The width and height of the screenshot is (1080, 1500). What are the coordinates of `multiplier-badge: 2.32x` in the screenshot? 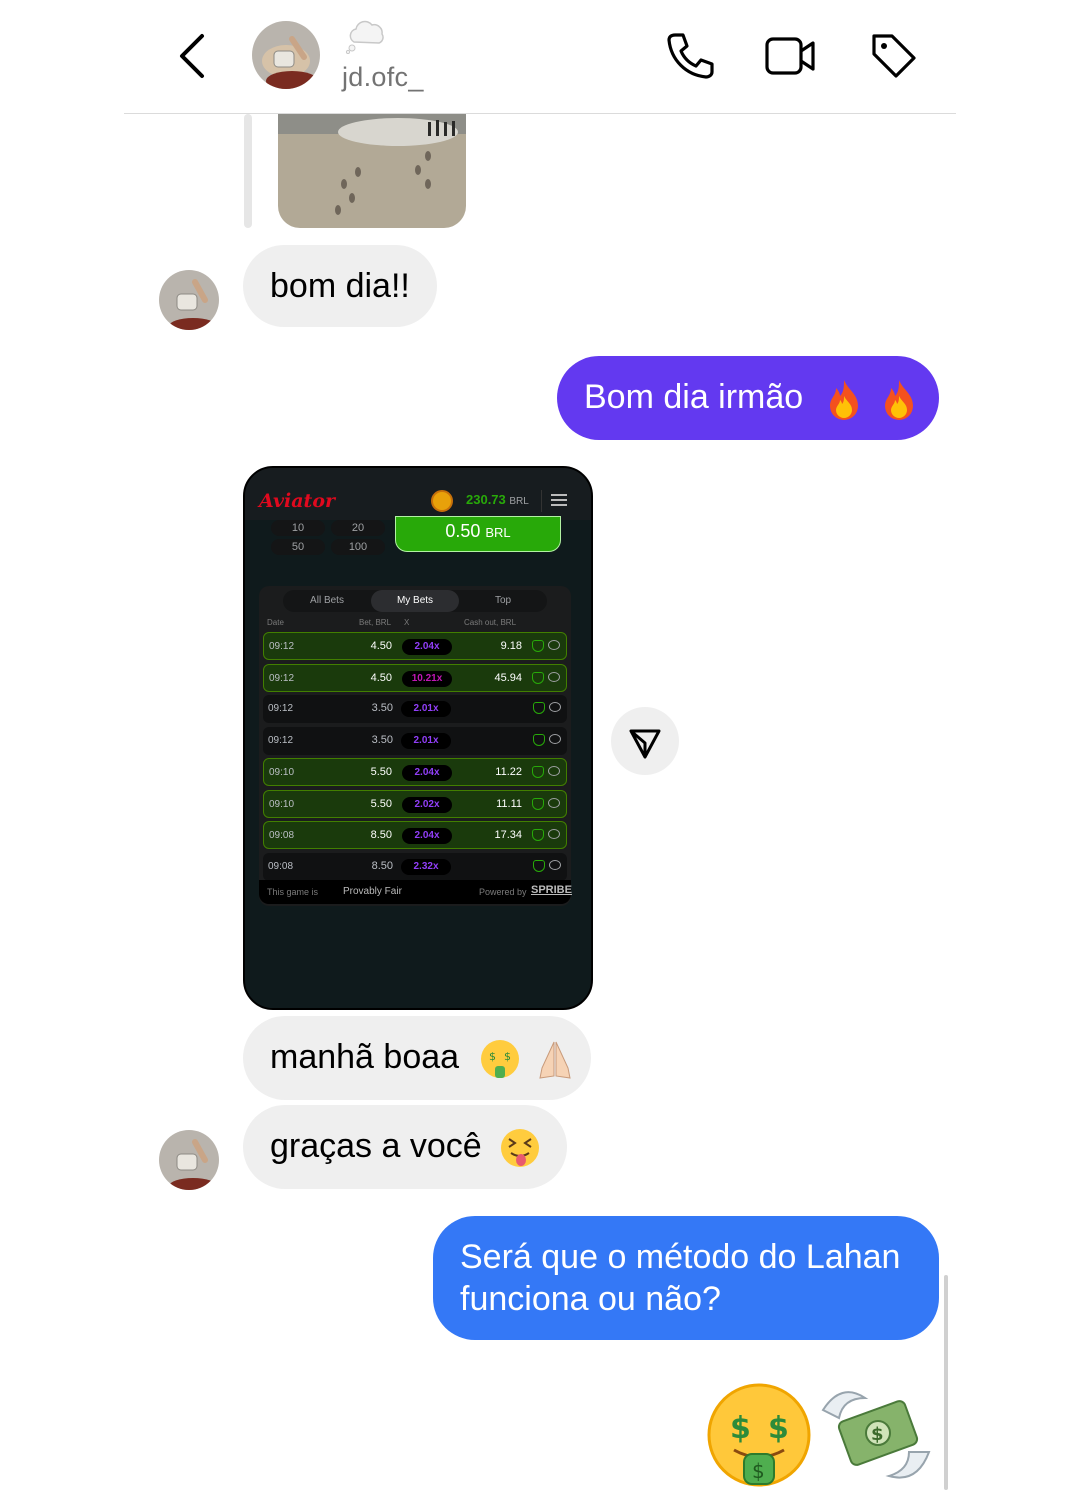 It's located at (426, 866).